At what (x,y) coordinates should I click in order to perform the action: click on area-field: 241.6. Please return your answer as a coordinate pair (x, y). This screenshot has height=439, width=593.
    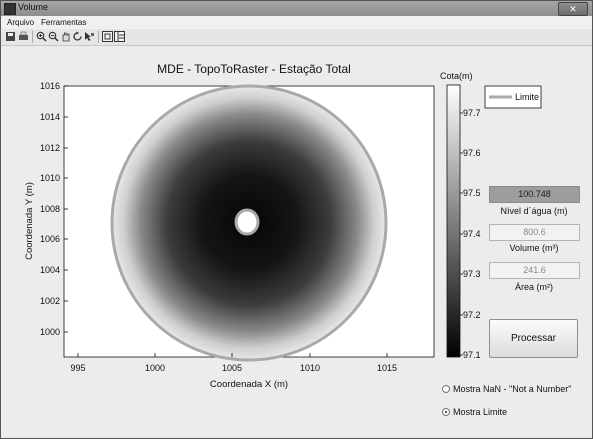
    Looking at the image, I should click on (534, 270).